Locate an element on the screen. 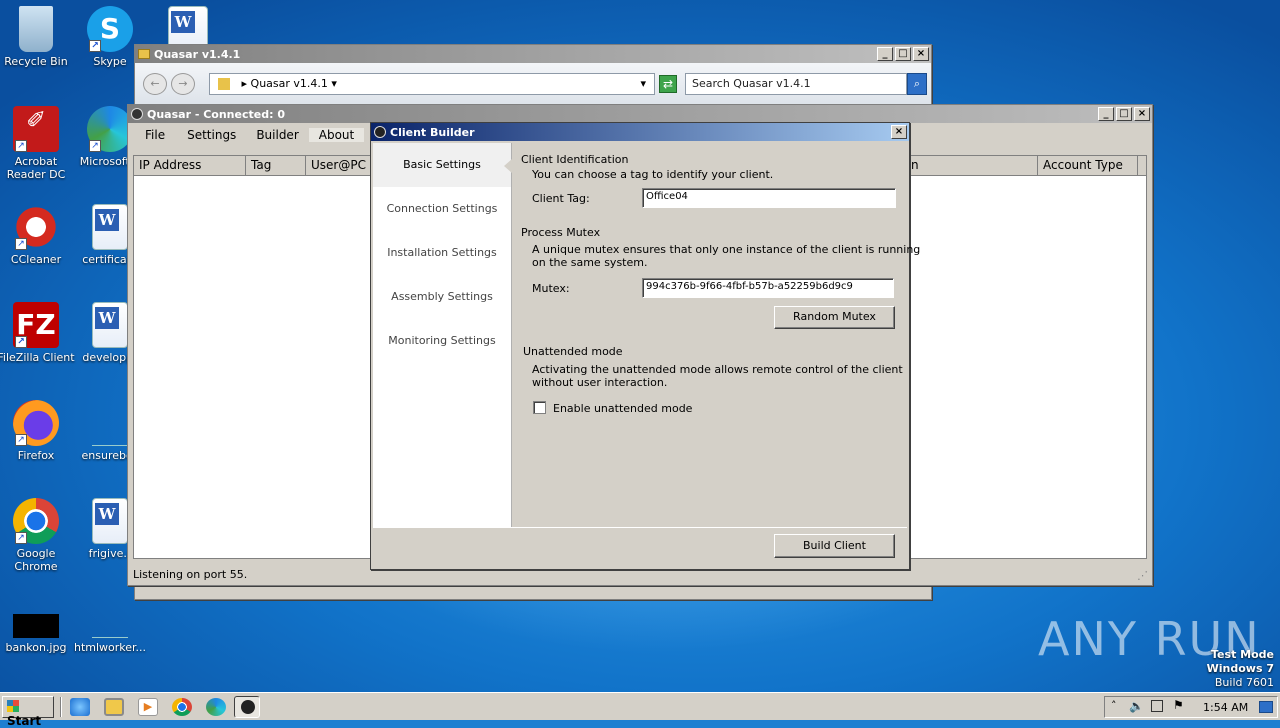 The width and height of the screenshot is (1280, 728). column-hidden-partial: n is located at coordinates (973, 166).